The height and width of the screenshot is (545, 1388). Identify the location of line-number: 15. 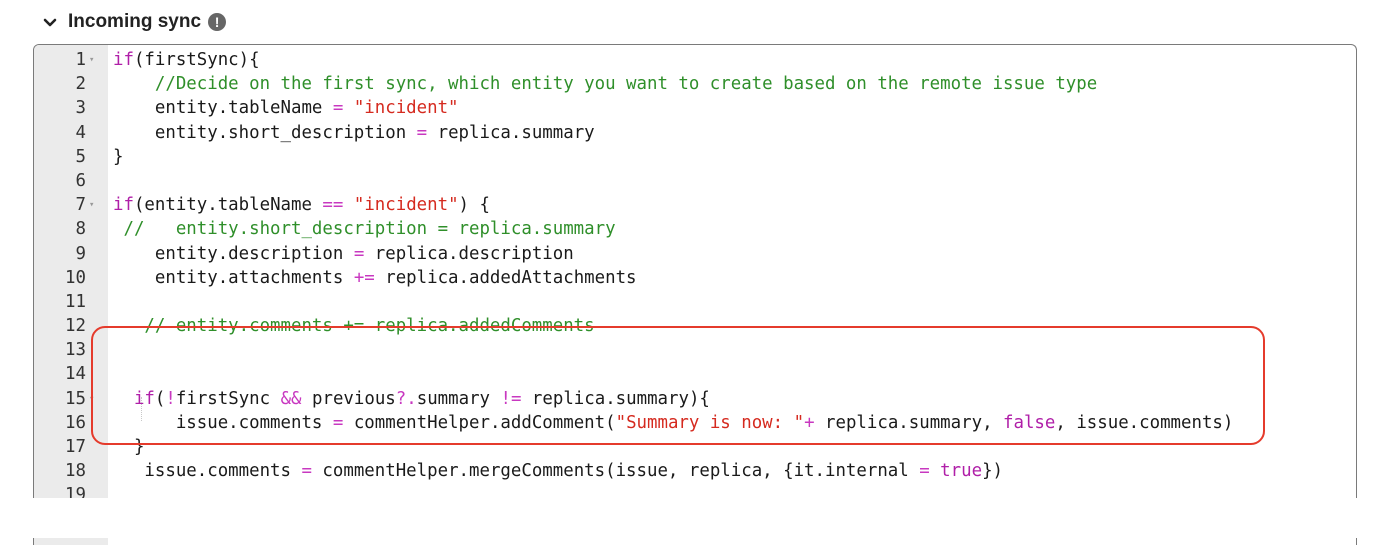
(75, 398).